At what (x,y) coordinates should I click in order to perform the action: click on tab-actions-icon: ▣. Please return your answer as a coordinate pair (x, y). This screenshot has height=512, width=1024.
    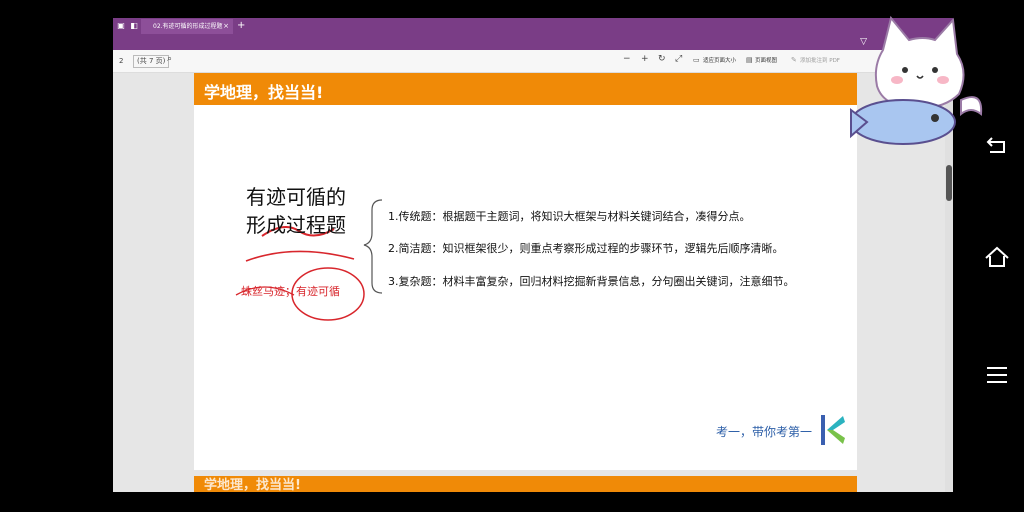
    Looking at the image, I should click on (121, 26).